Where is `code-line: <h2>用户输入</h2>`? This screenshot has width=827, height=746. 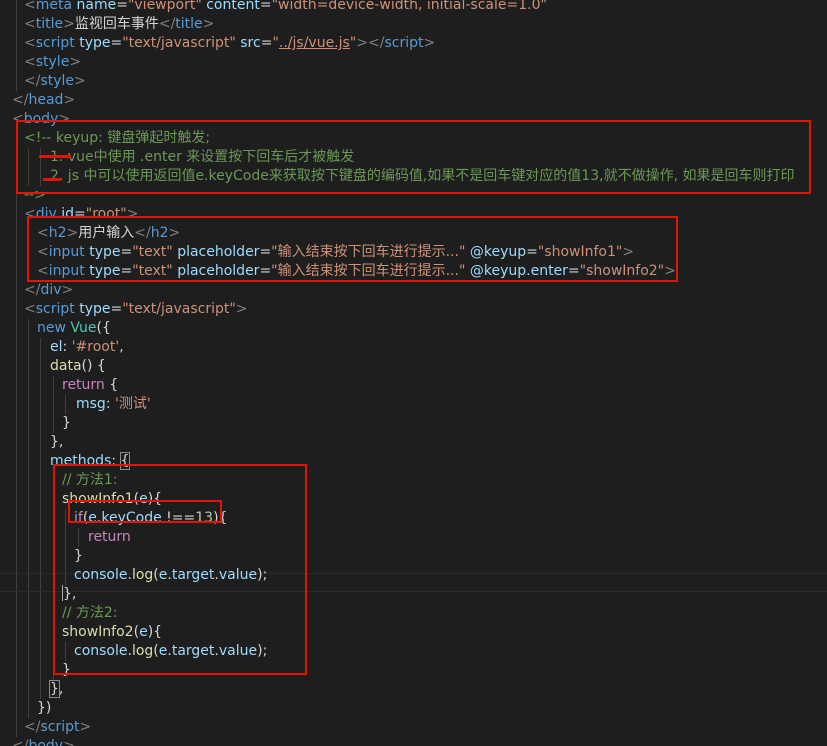 code-line: <h2>用户输入</h2> is located at coordinates (108, 233).